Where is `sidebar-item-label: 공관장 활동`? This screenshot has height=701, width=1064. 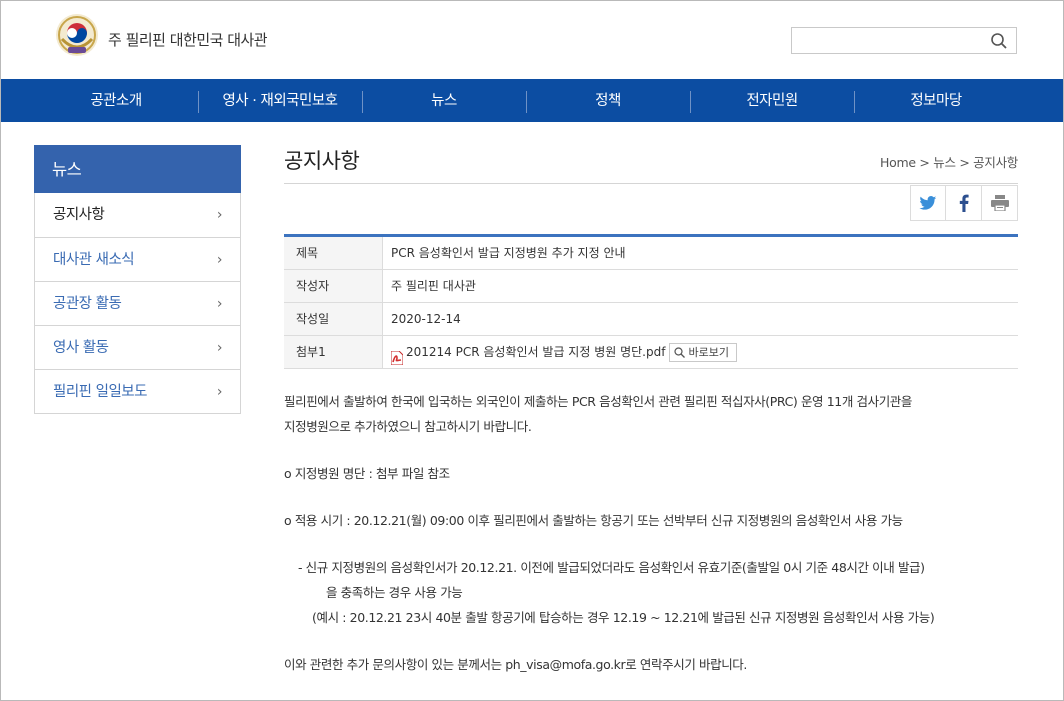 sidebar-item-label: 공관장 활동 is located at coordinates (87, 304).